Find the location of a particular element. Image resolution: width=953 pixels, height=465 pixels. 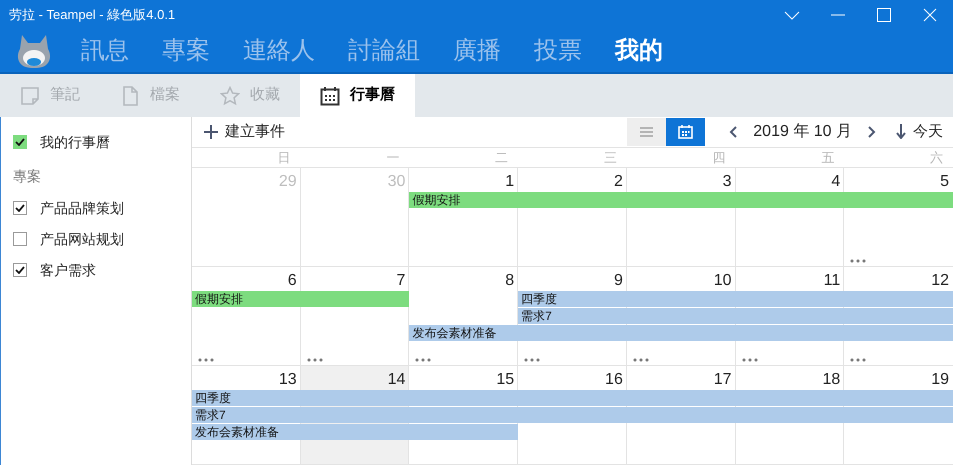

chevron-down-icon is located at coordinates (792, 15).